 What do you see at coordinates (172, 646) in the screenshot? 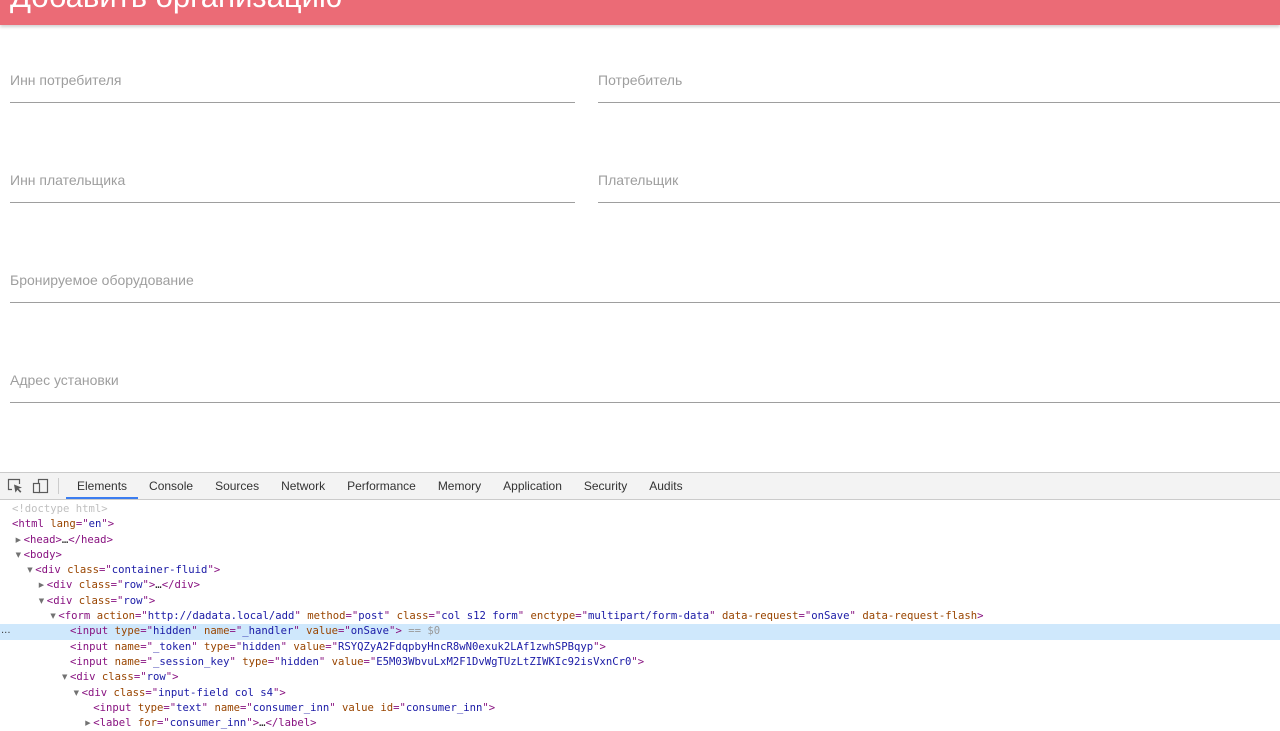
I see `attribute-value: _token` at bounding box center [172, 646].